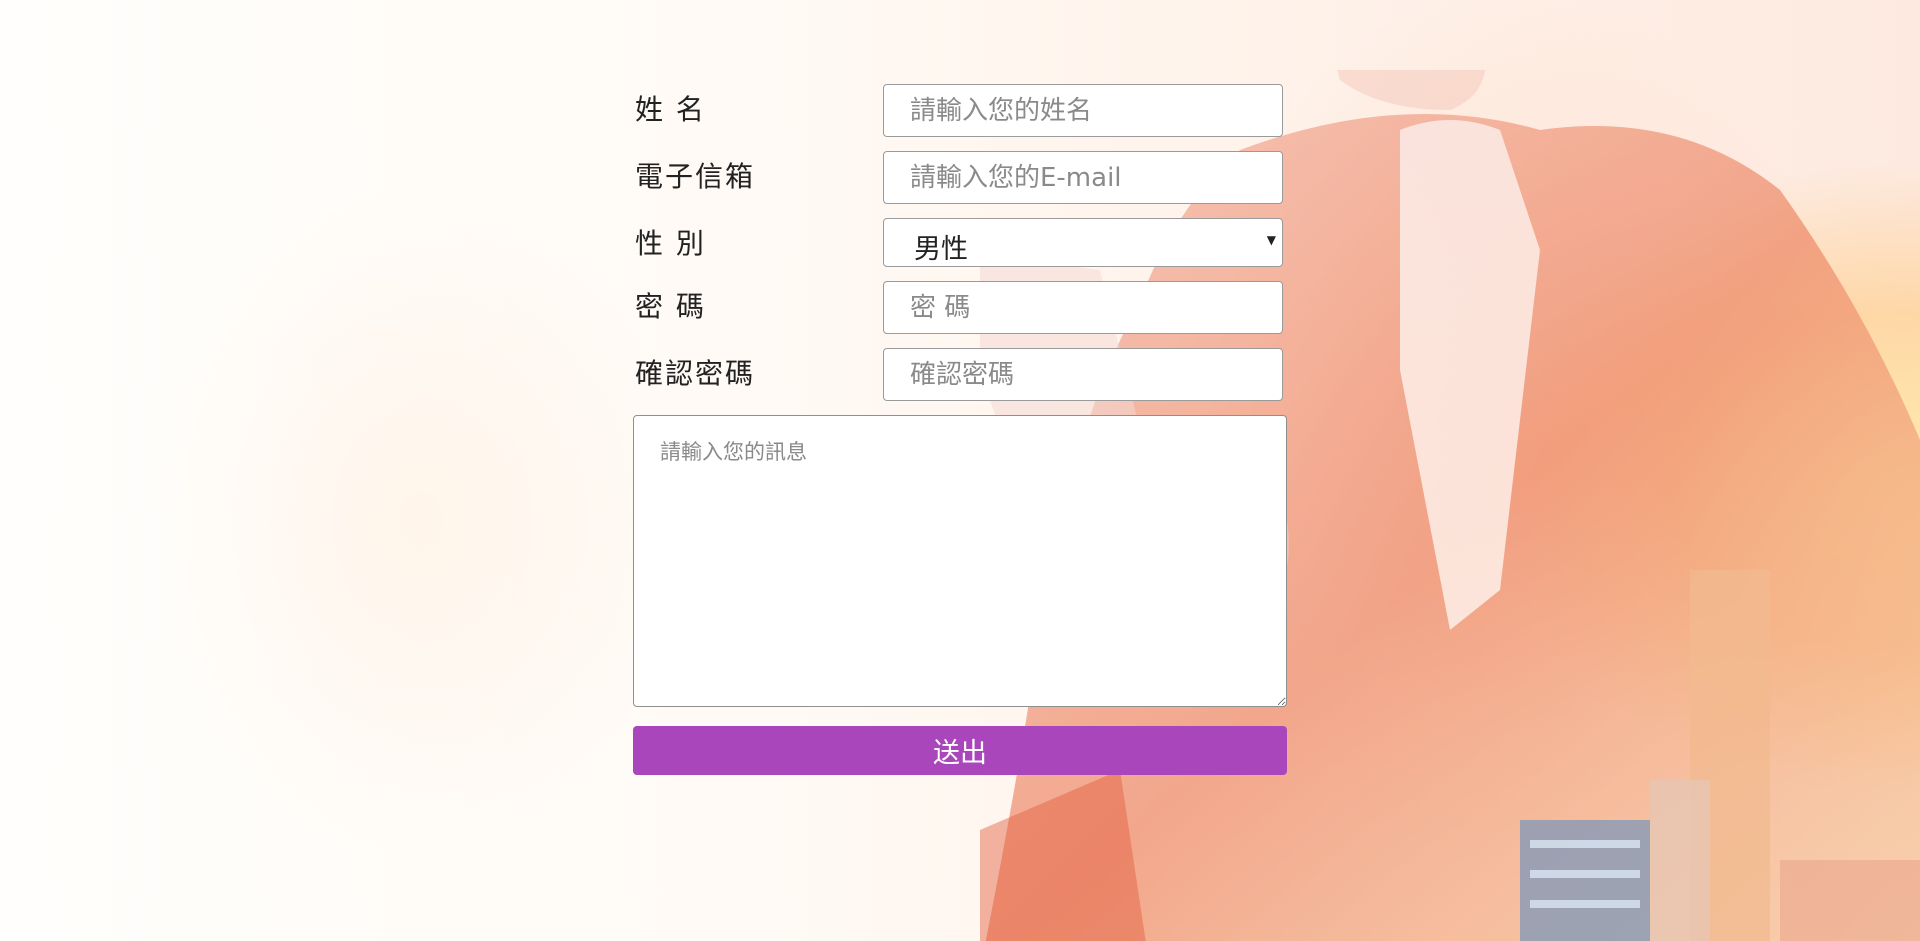 The height and width of the screenshot is (941, 1920). I want to click on name-label: 姓 名, so click(670, 109).